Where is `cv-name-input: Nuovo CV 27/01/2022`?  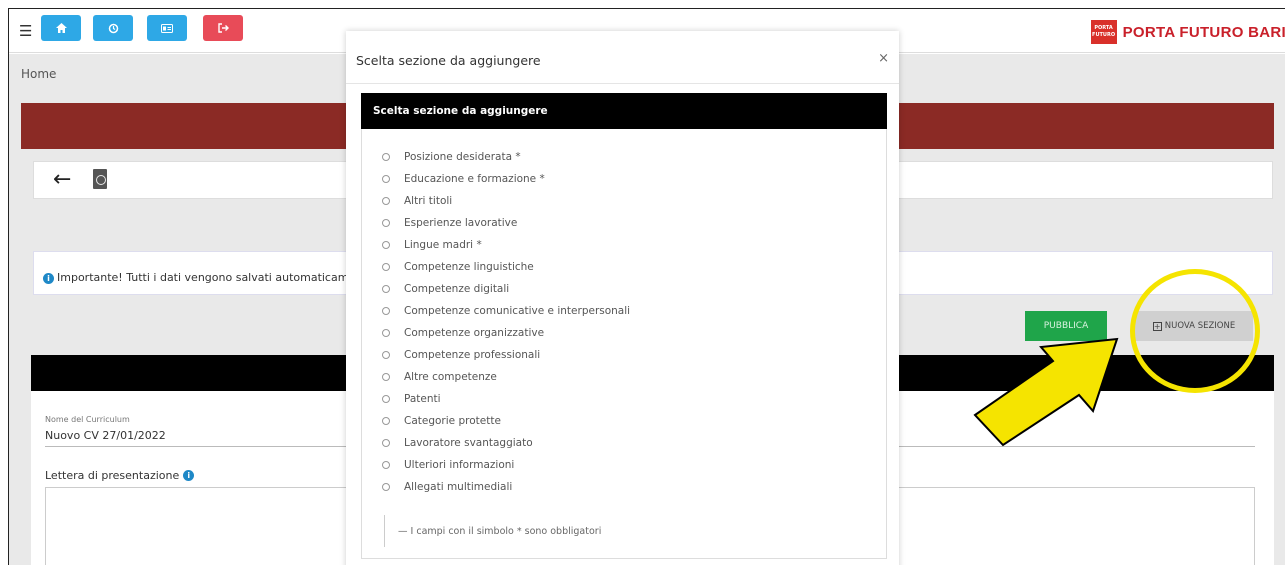
cv-name-input: Nuovo CV 27/01/2022 is located at coordinates (105, 435).